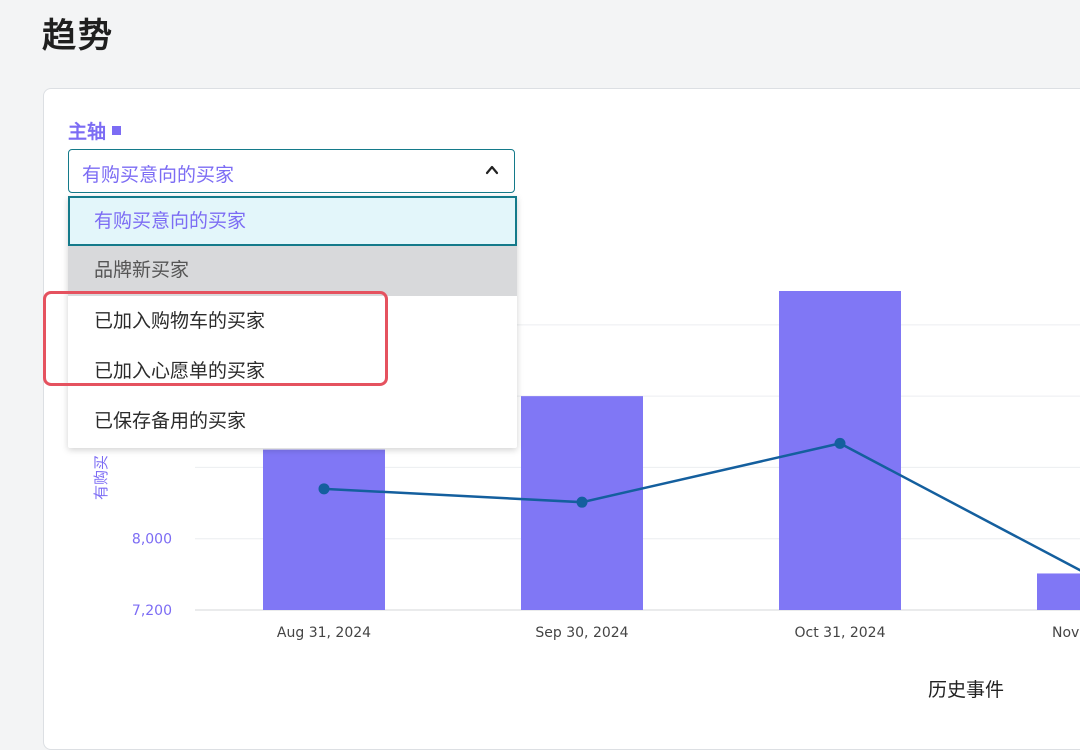 Image resolution: width=1080 pixels, height=750 pixels. What do you see at coordinates (292, 221) in the screenshot?
I see `option-purchase-intent-buyers: 有购买意向的买家` at bounding box center [292, 221].